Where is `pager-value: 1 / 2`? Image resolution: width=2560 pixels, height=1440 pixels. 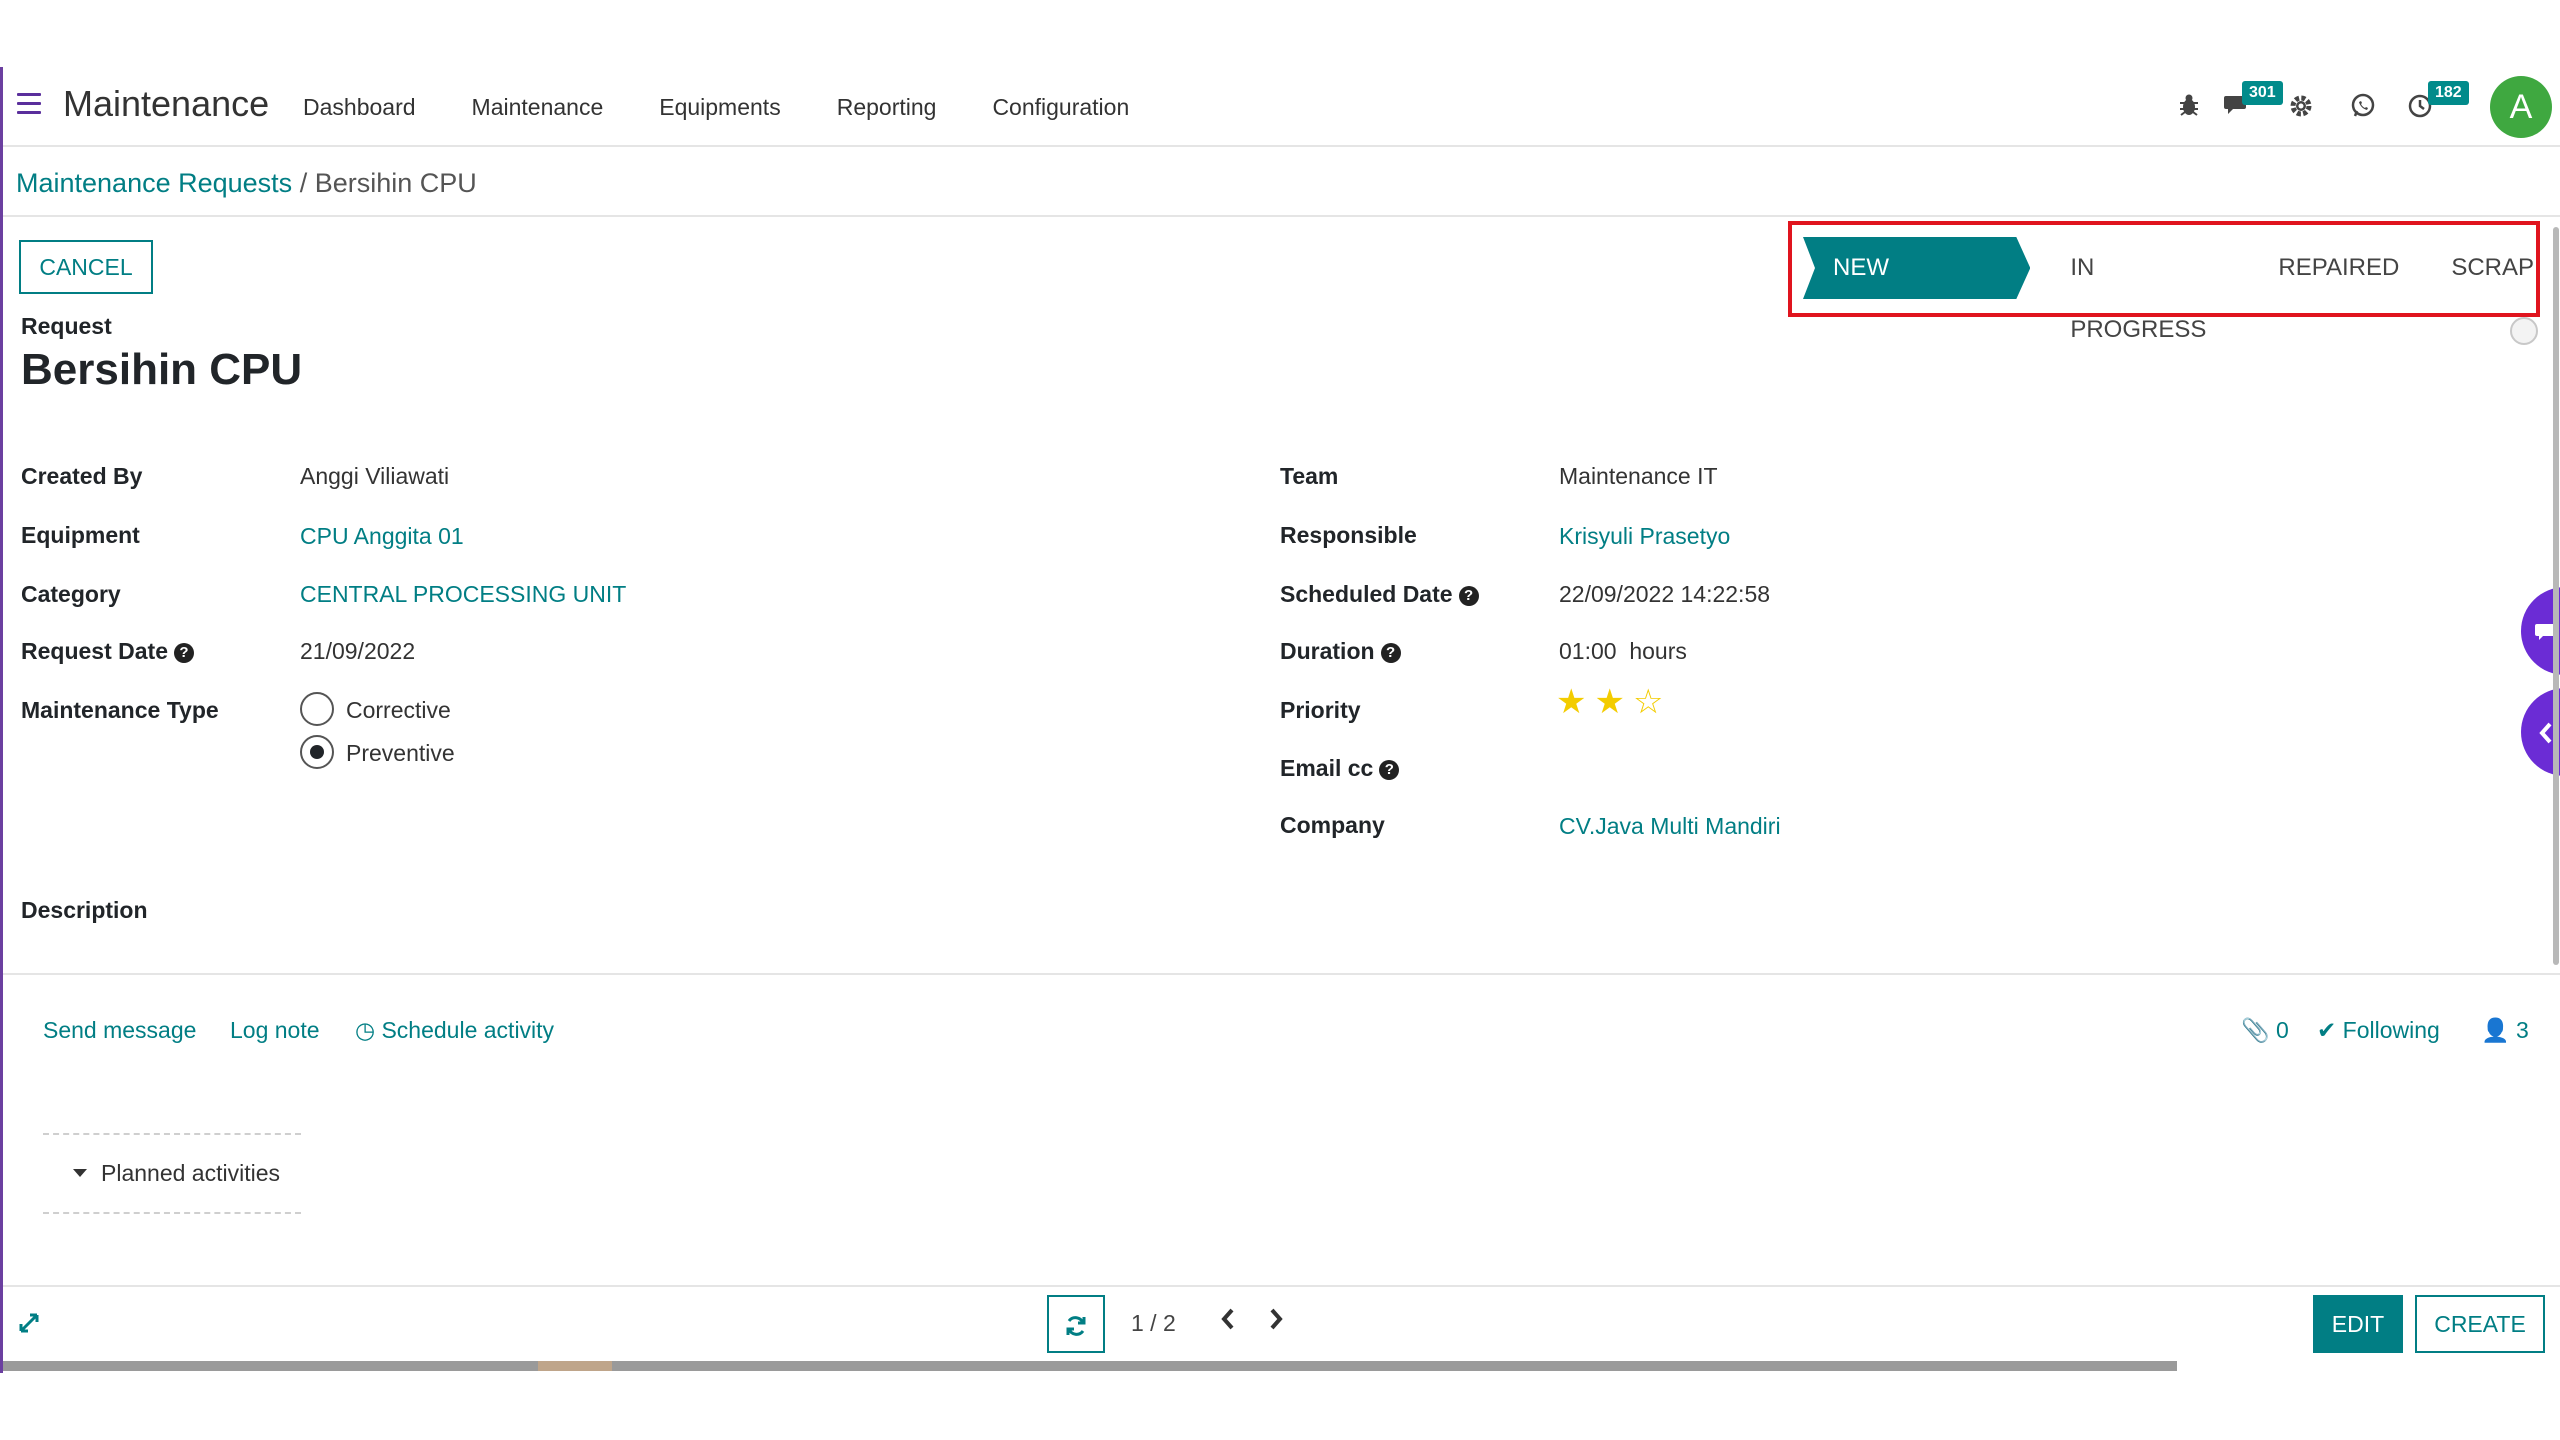 pager-value: 1 / 2 is located at coordinates (1153, 1323).